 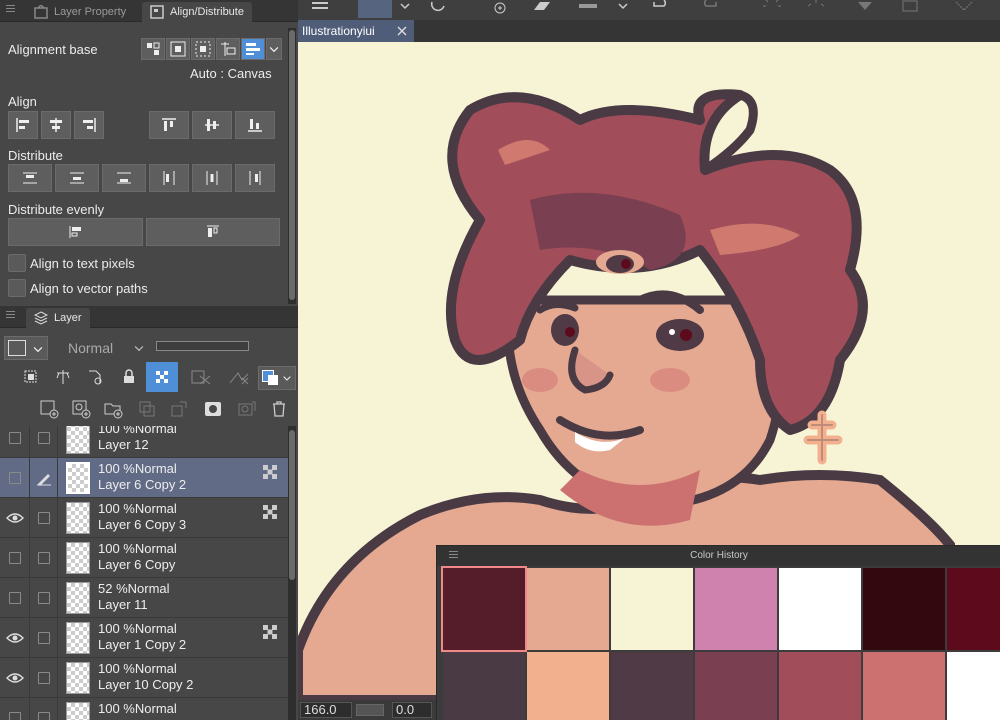 What do you see at coordinates (197, 12) in the screenshot?
I see `tab-align-distribute: Align/Distribute` at bounding box center [197, 12].